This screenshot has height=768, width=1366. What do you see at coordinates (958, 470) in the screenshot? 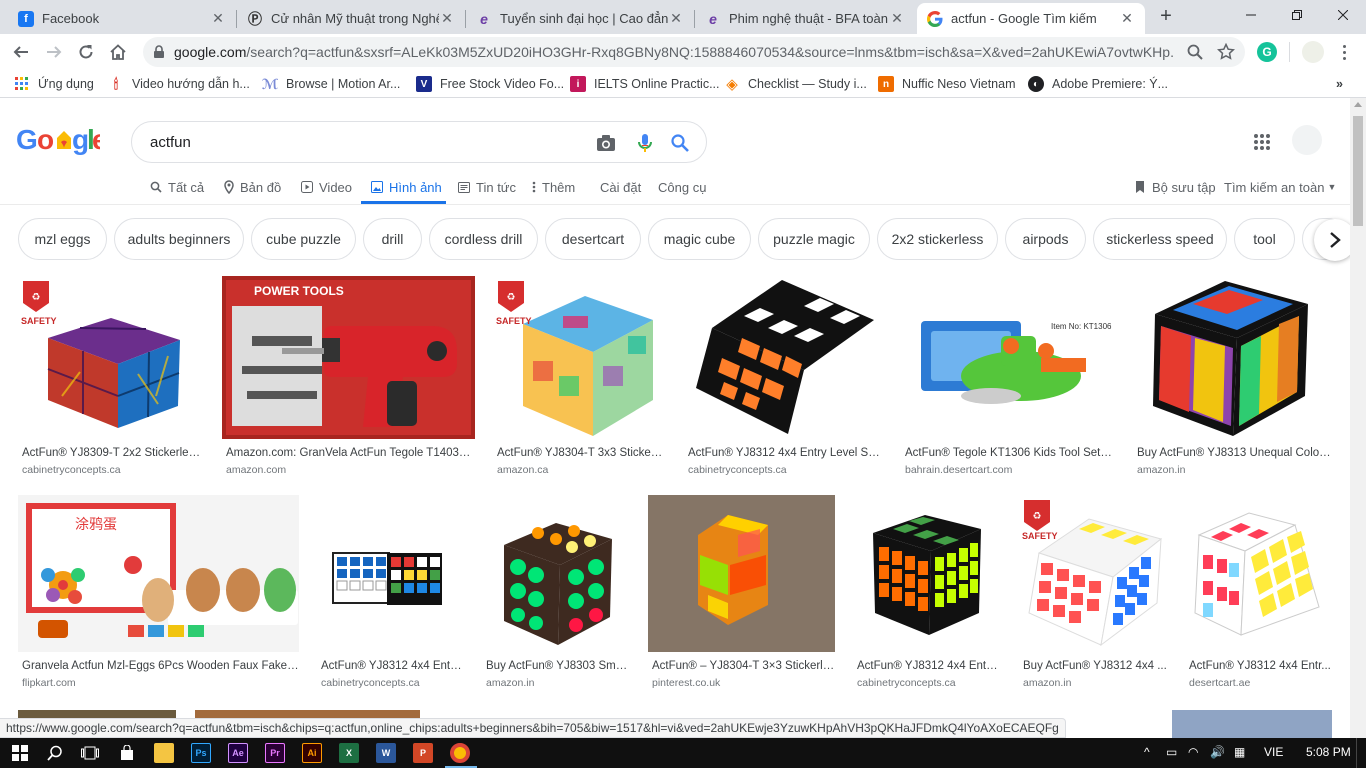
I see `result-source: bahrain.desertcart.com` at bounding box center [958, 470].